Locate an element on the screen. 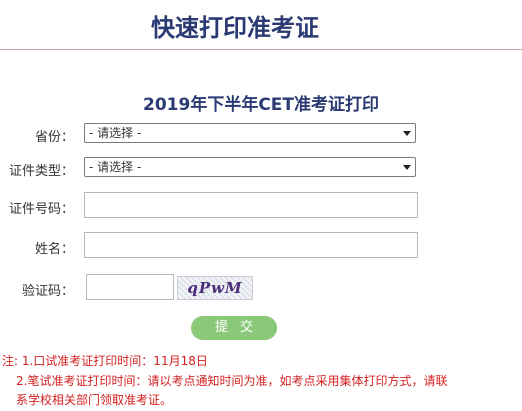 The height and width of the screenshot is (411, 522). captcha-field is located at coordinates (130, 287).